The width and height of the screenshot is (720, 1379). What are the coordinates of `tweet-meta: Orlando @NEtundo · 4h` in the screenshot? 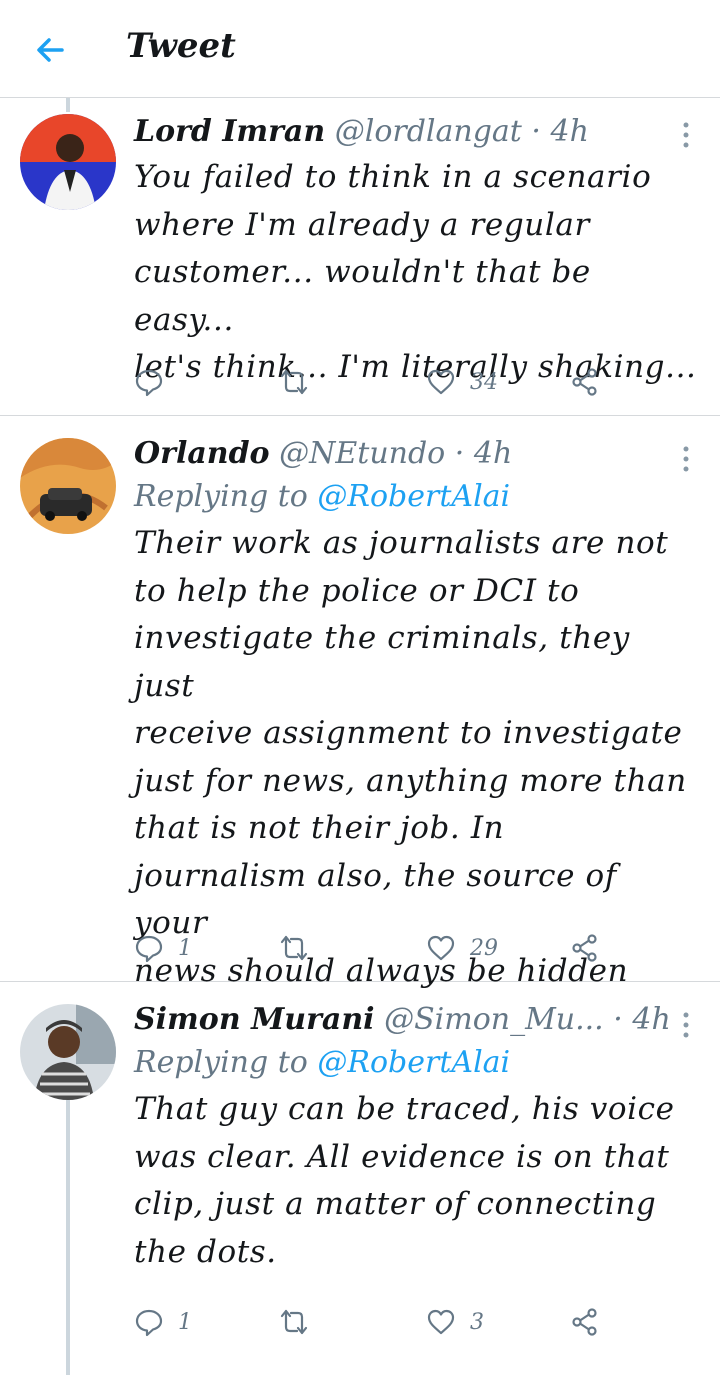 It's located at (416, 454).